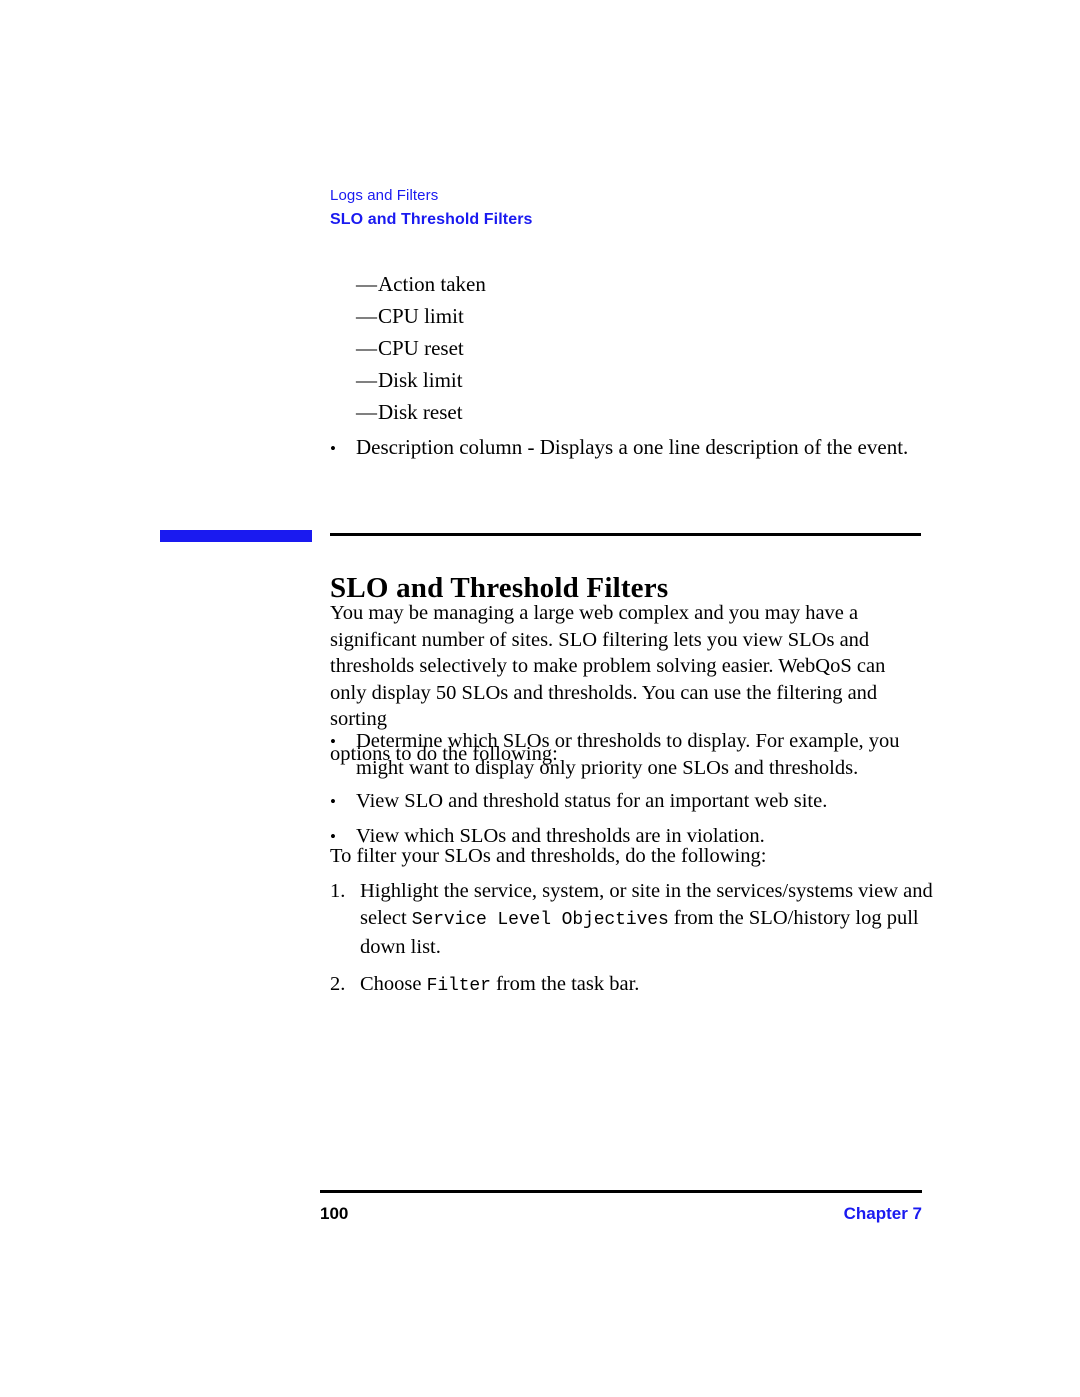 The image size is (1080, 1397). I want to click on list-item-label: CPU limit, so click(421, 316).